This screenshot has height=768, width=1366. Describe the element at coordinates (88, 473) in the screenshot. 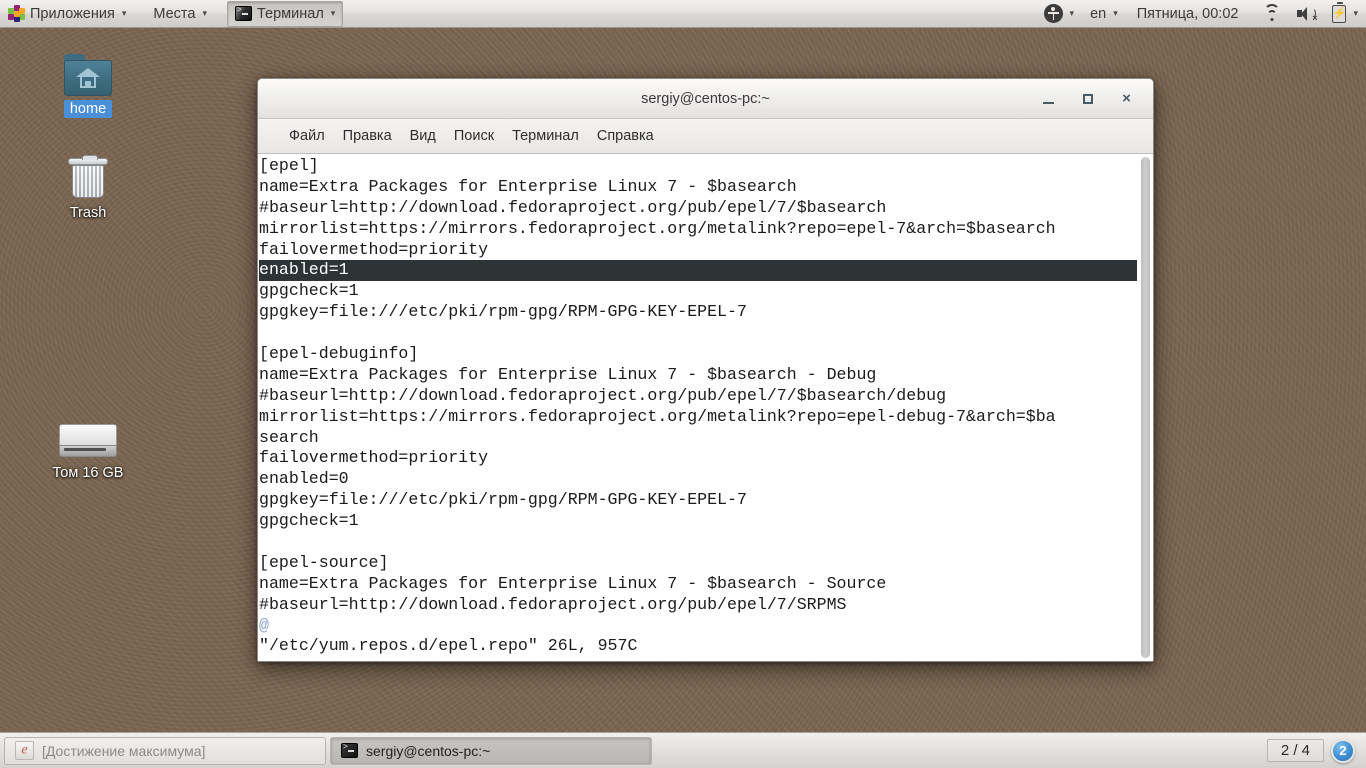

I see `desktop-icon-label: Том 16 GB` at that location.